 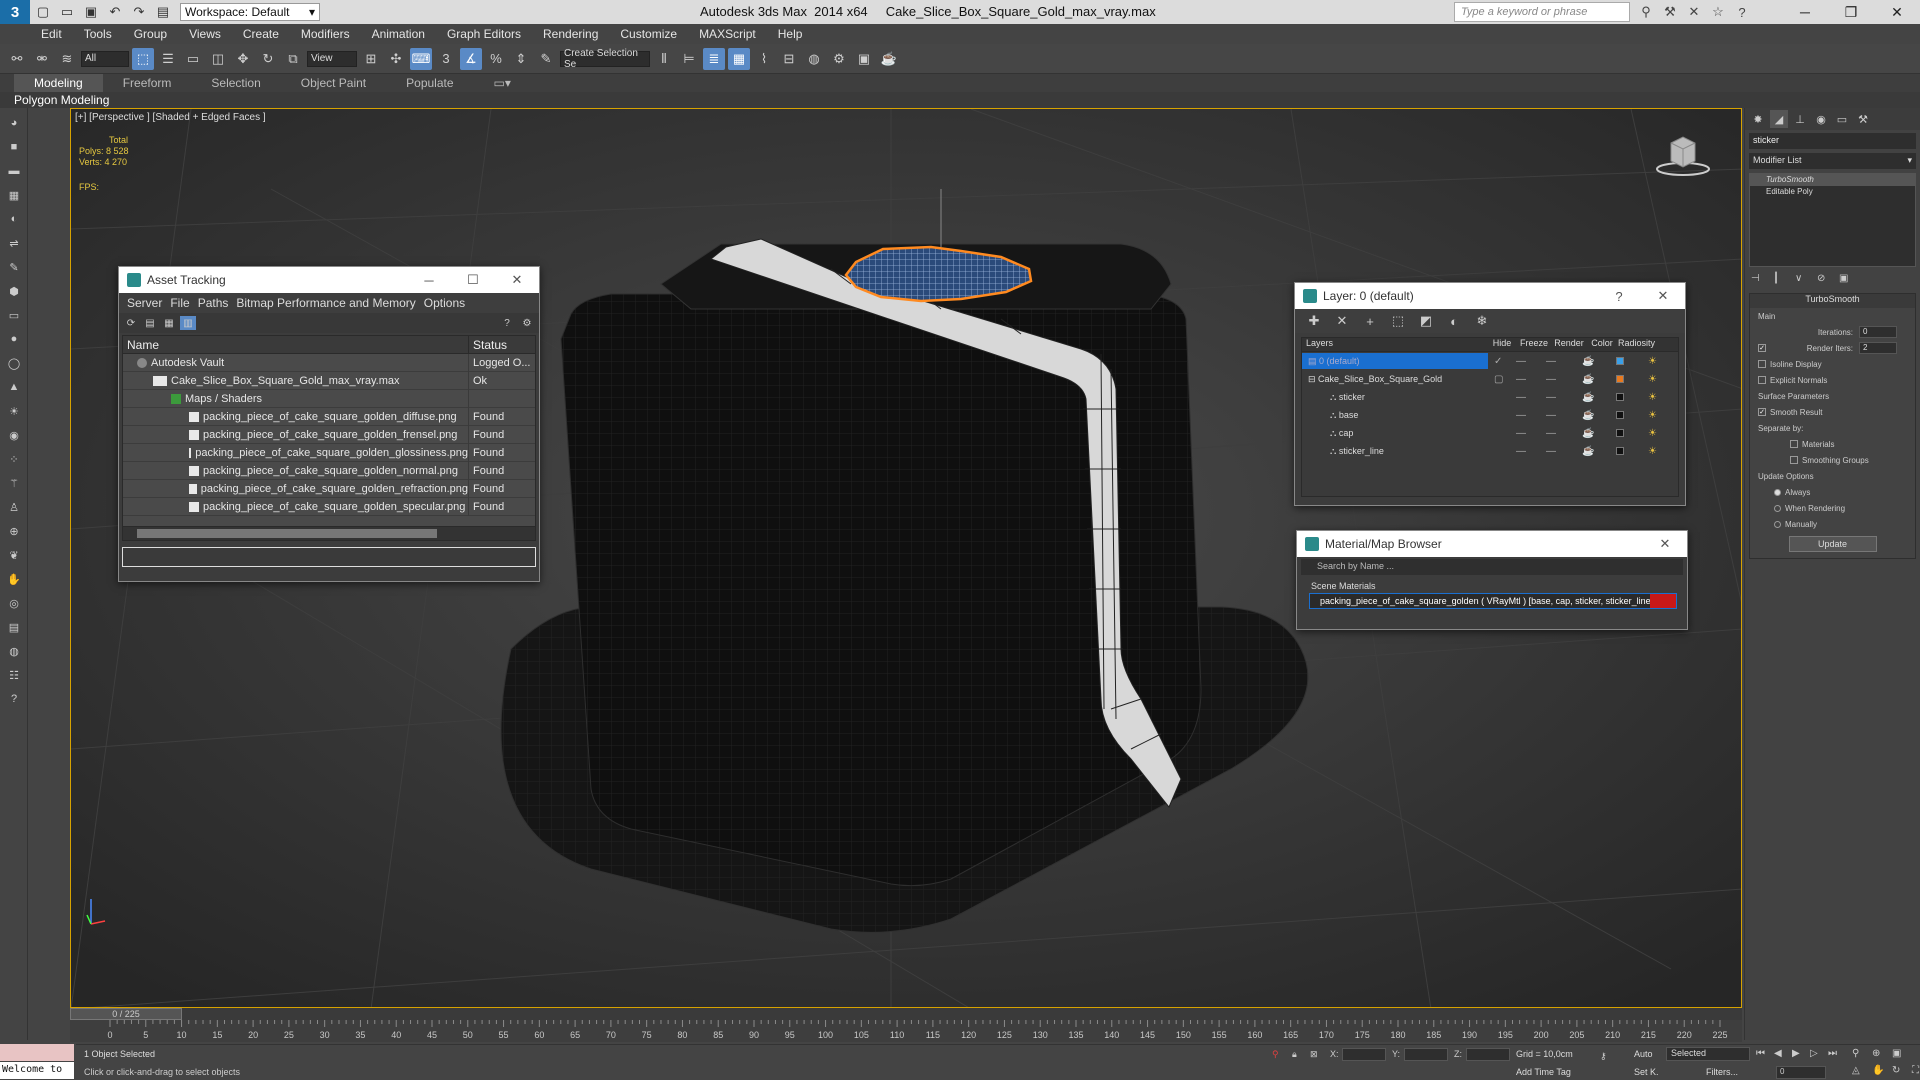 I want to click on make-unique-icon: ∨, so click(x=1803, y=279).